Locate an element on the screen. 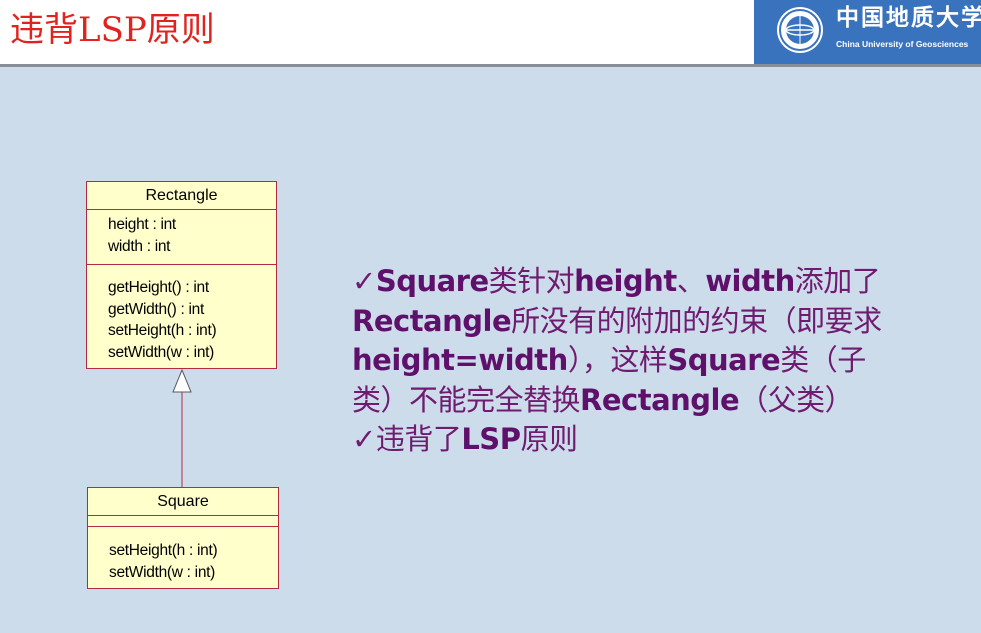 The width and height of the screenshot is (981, 633). keyword: width is located at coordinates (750, 281).